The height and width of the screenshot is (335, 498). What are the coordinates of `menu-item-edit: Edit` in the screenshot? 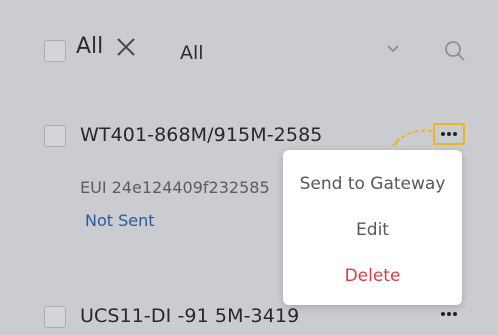 It's located at (372, 230).